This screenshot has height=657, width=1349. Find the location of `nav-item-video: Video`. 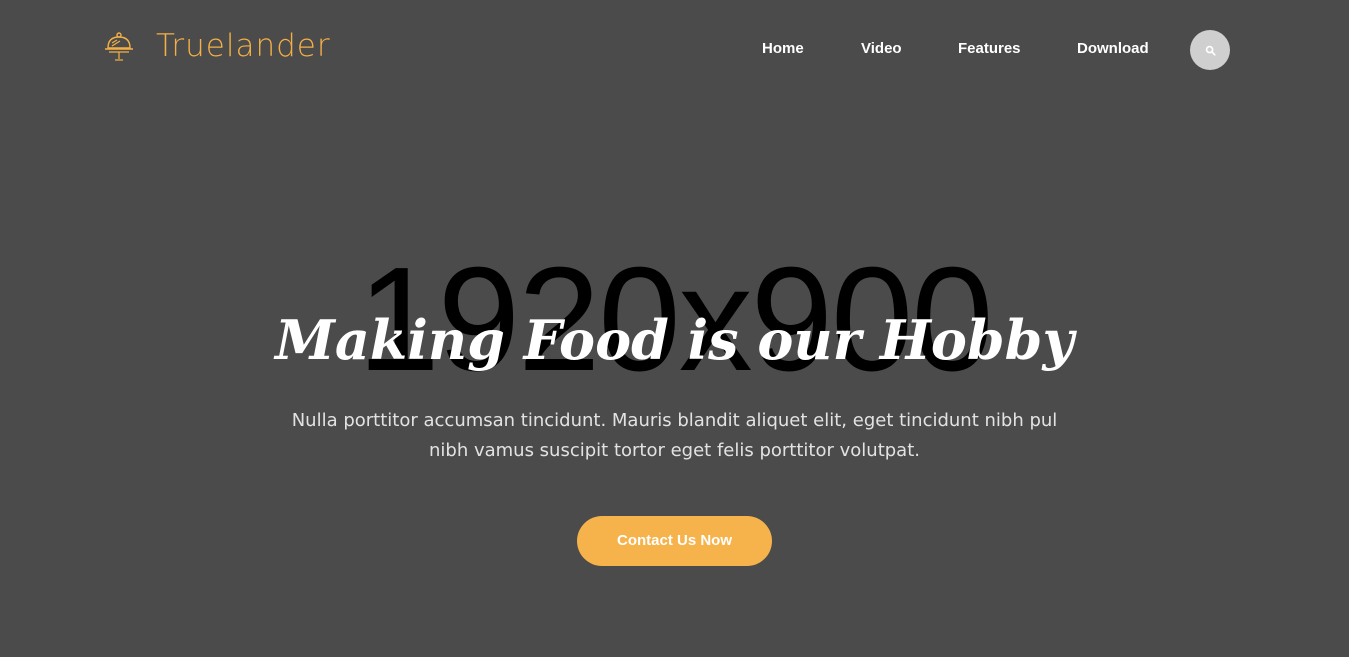

nav-item-video: Video is located at coordinates (881, 49).